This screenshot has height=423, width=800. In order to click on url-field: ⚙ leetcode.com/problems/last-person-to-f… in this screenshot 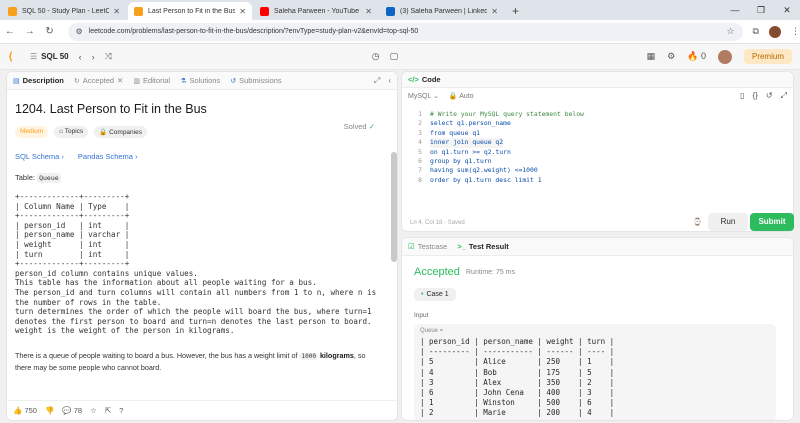, I will do `click(405, 31)`.